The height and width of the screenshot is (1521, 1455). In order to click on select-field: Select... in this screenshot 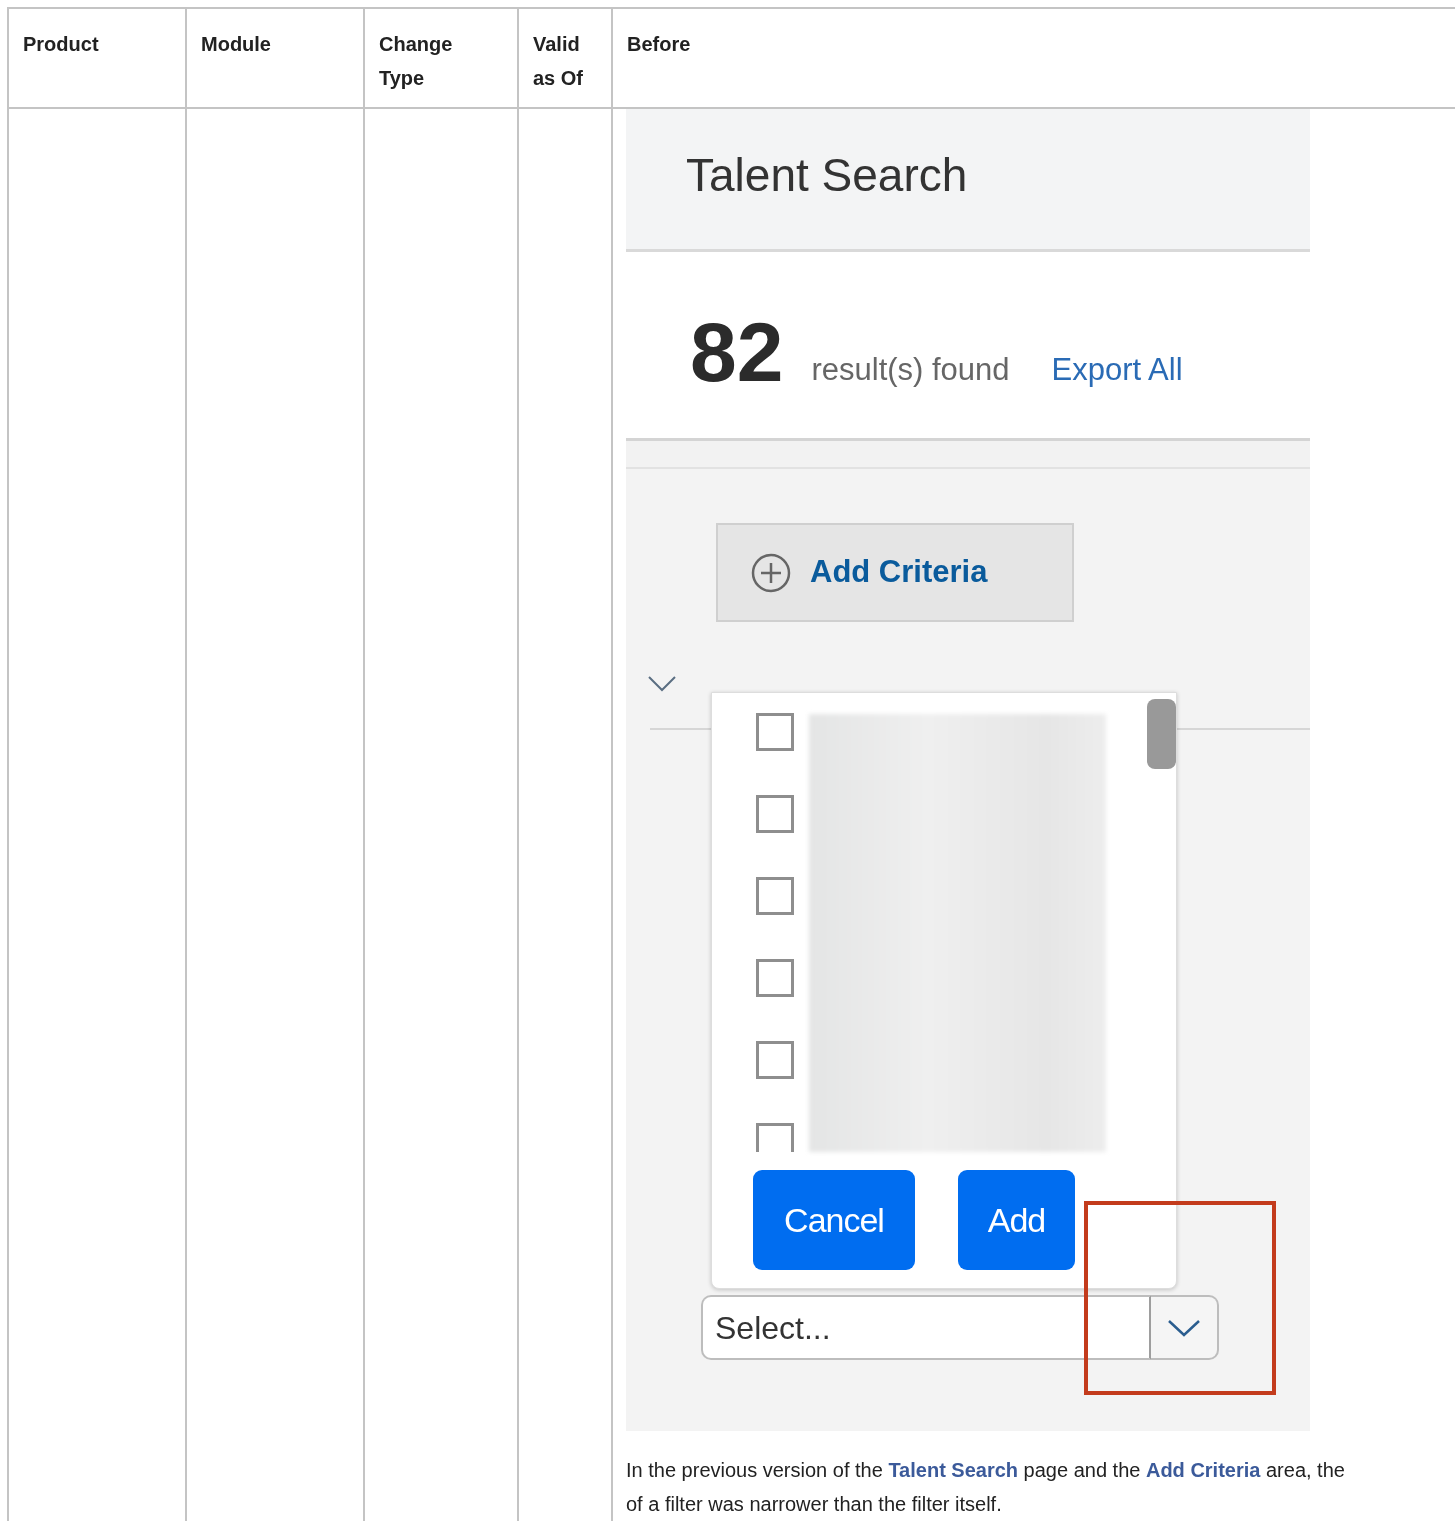, I will do `click(926, 1327)`.